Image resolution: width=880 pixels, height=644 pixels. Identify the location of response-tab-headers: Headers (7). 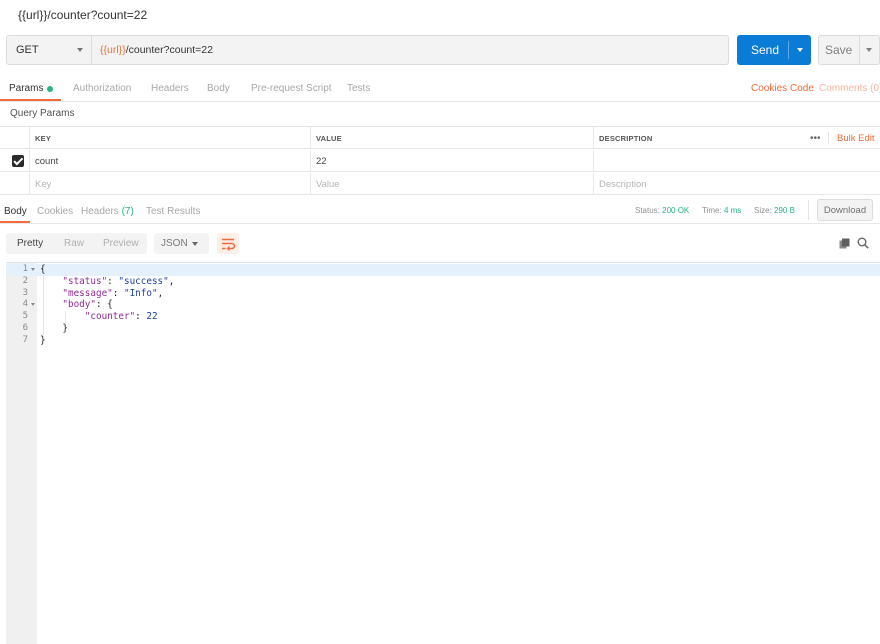
(107, 211).